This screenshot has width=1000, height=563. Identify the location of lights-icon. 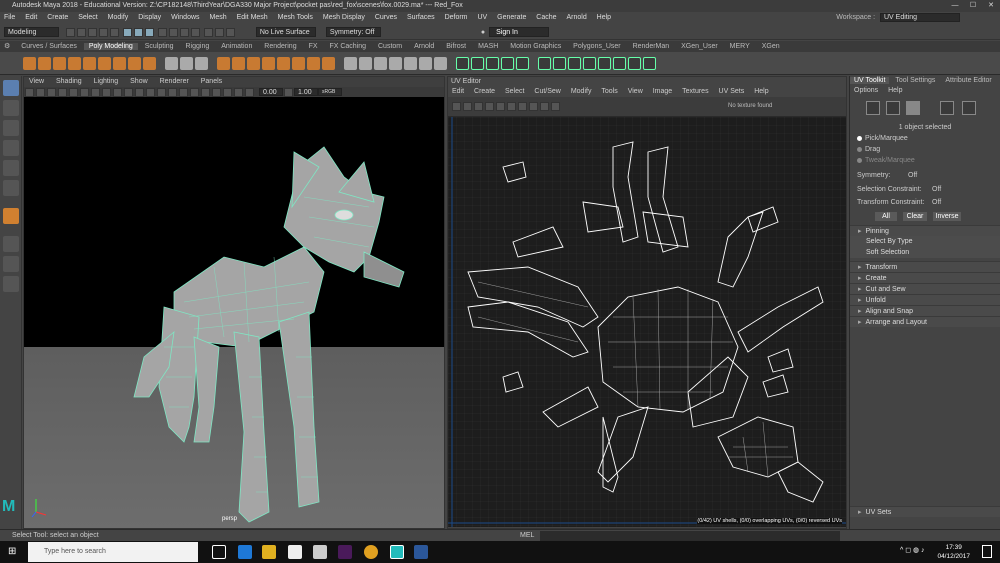
(183, 92).